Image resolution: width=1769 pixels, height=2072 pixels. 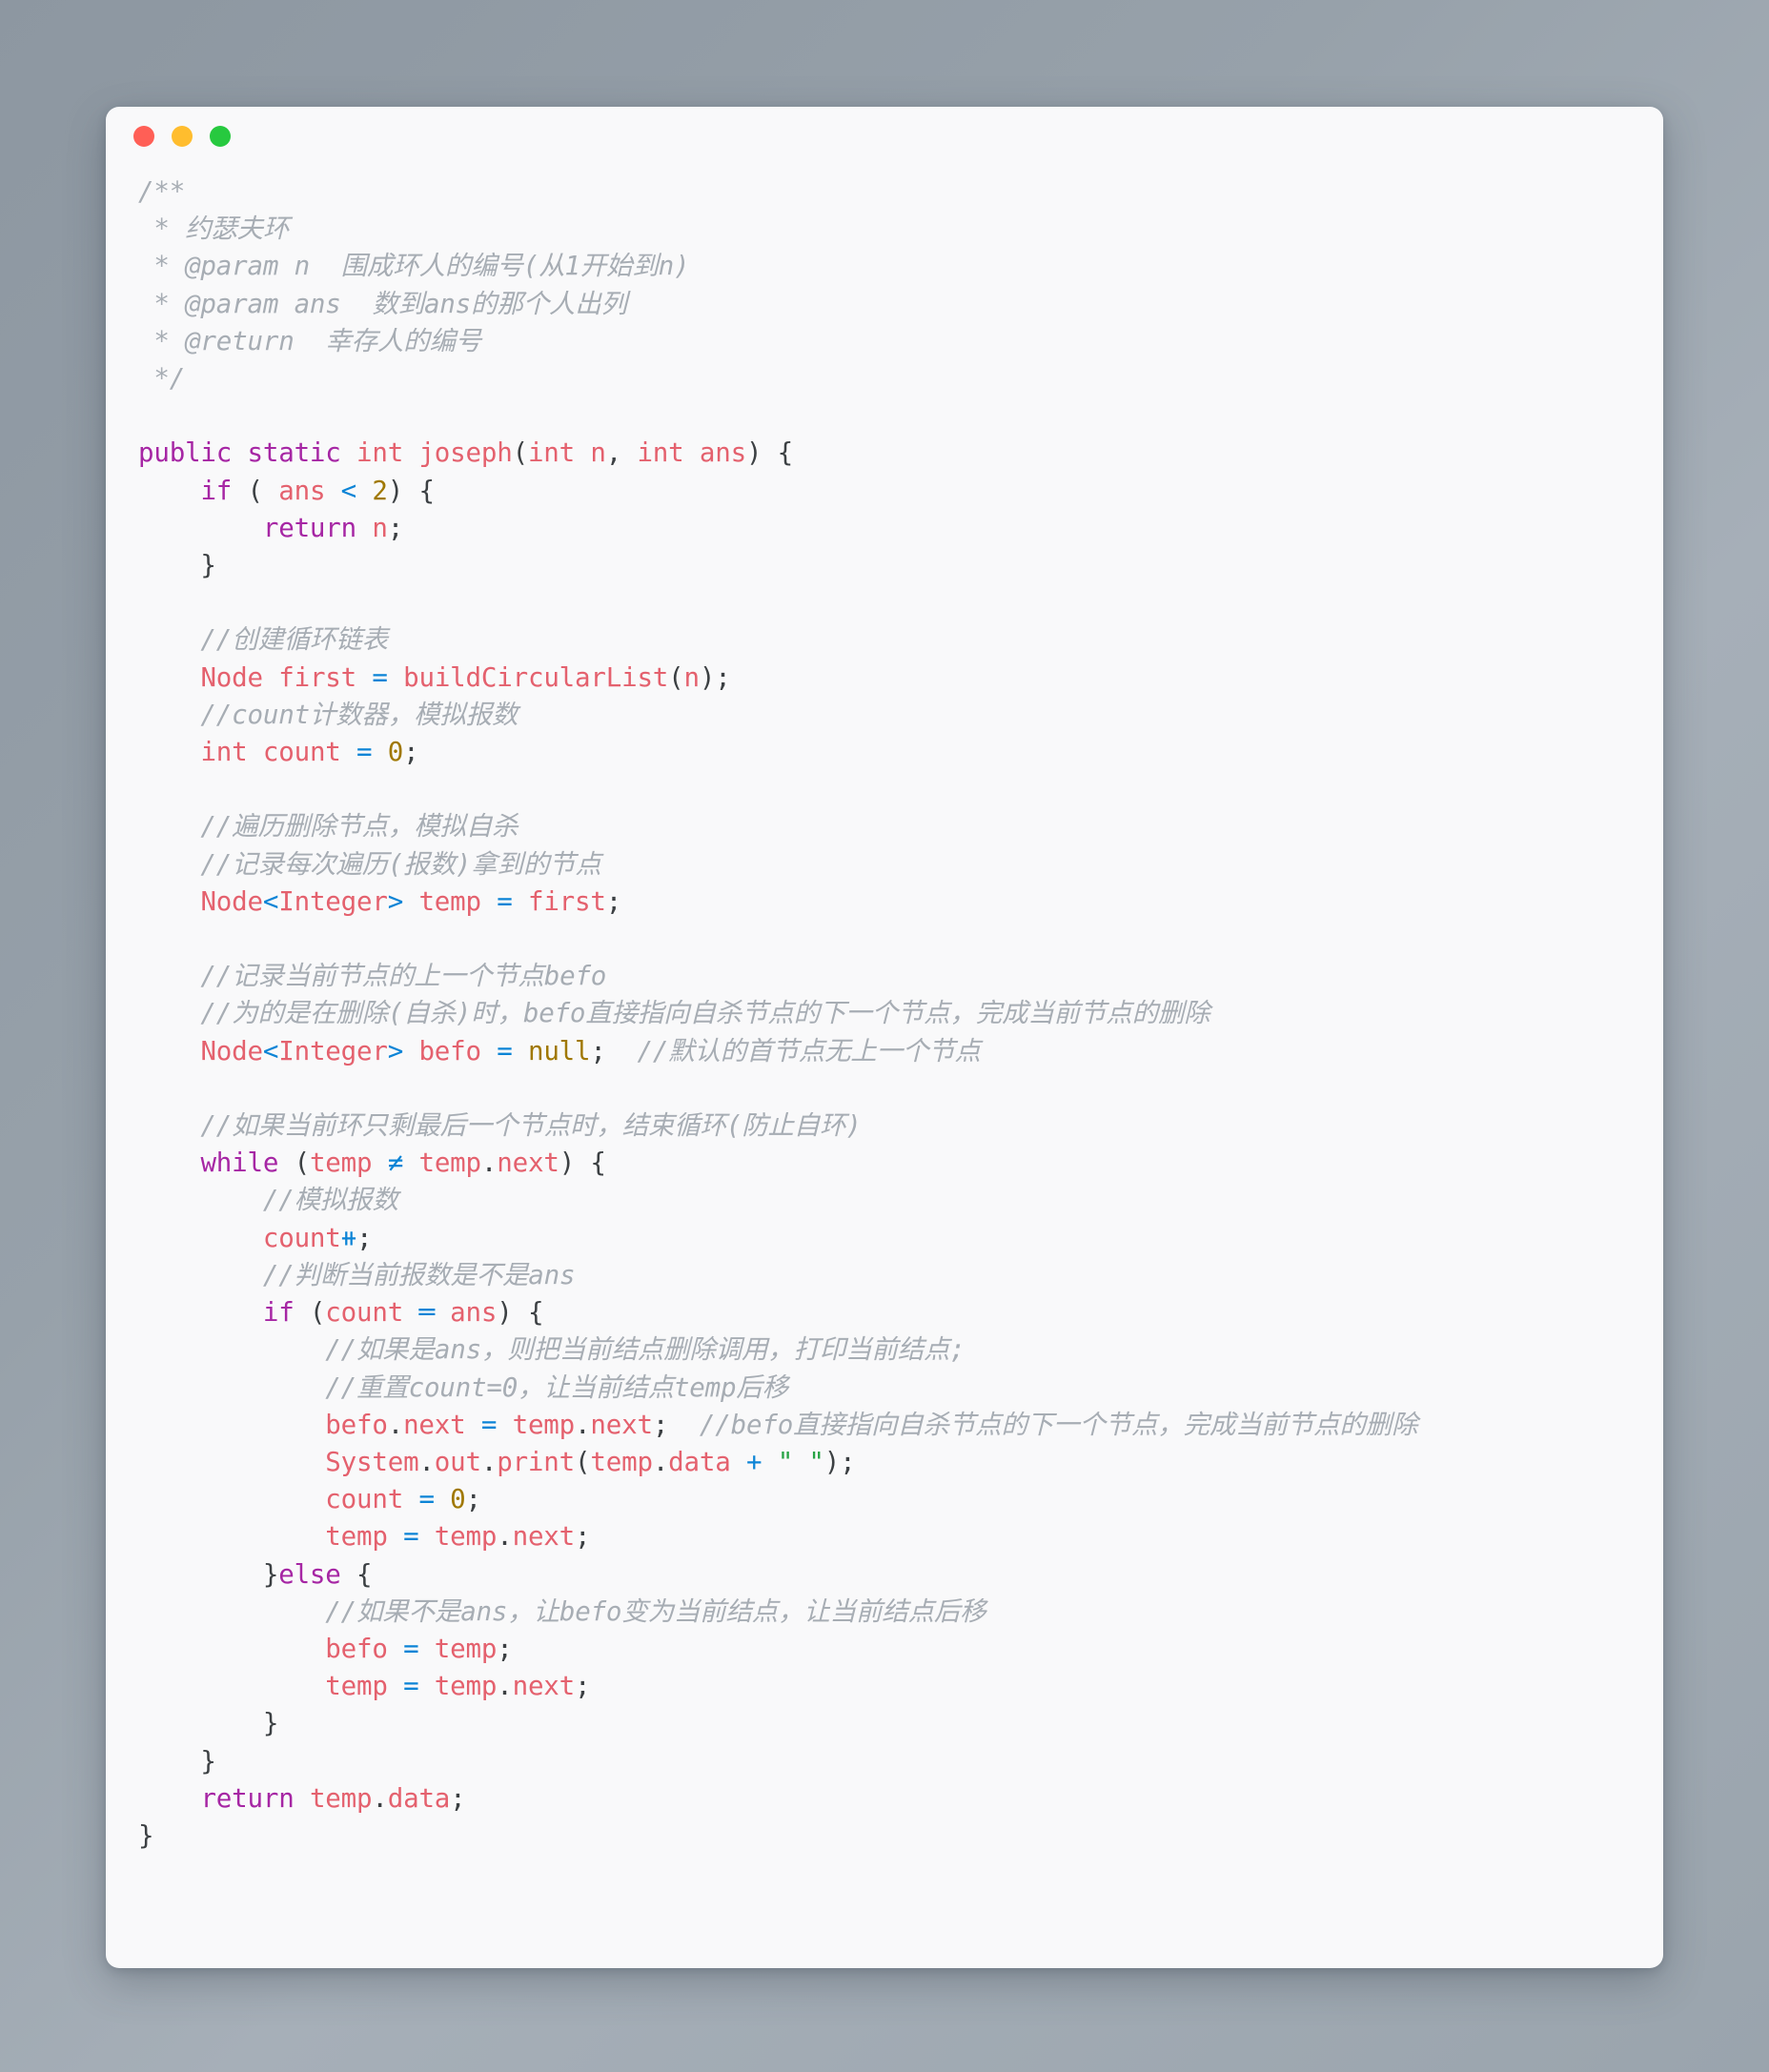 What do you see at coordinates (896, 678) in the screenshot?
I see `code-line: Node first = buildCircularList(n);` at bounding box center [896, 678].